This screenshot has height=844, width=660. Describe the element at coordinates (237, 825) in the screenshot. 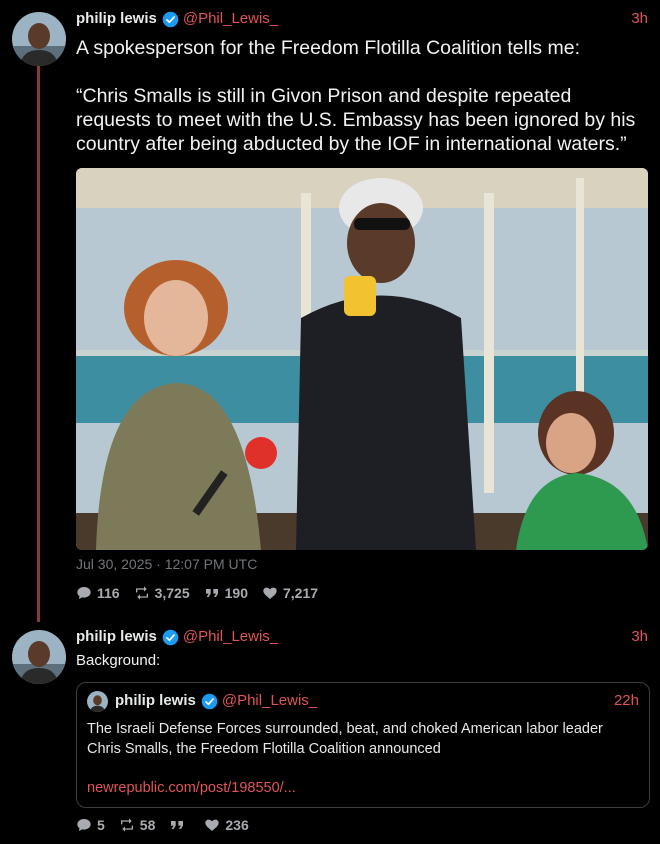

I see `like-count: 236` at that location.